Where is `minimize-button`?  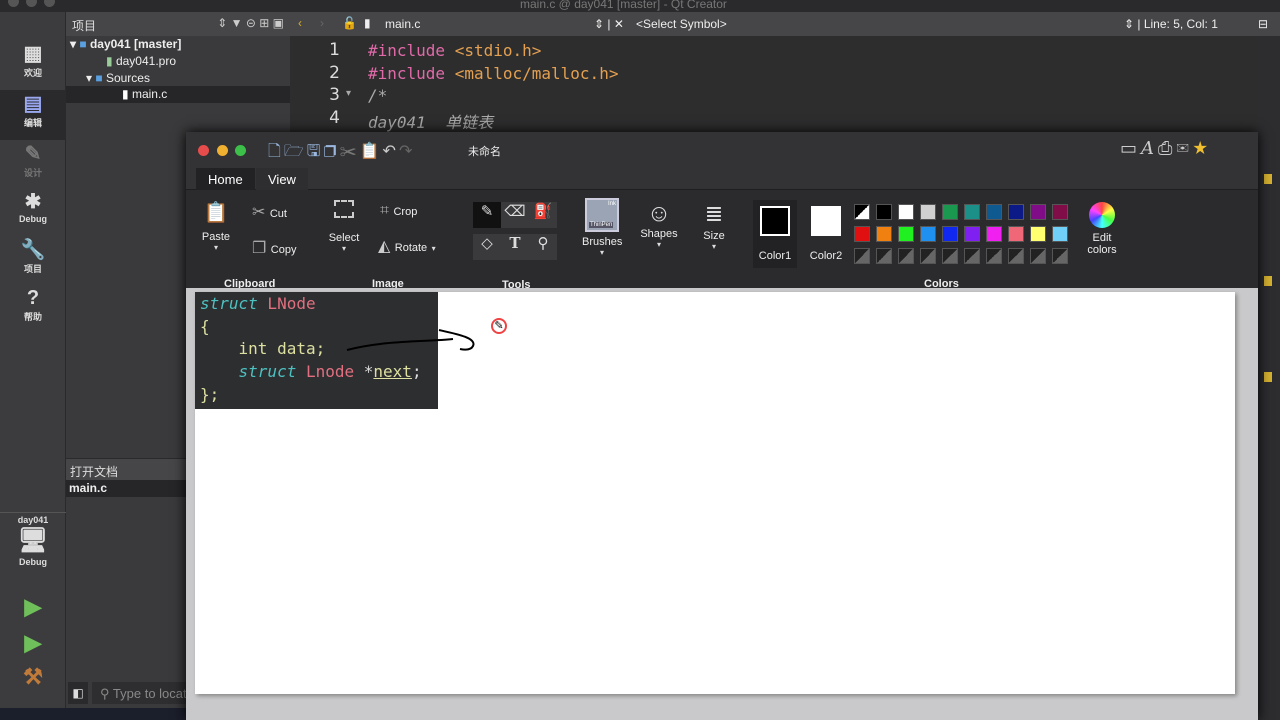 minimize-button is located at coordinates (222, 150).